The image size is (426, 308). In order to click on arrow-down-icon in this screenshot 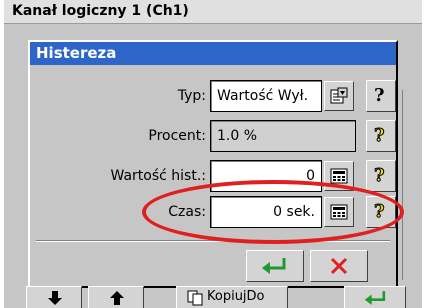, I will do `click(55, 298)`.